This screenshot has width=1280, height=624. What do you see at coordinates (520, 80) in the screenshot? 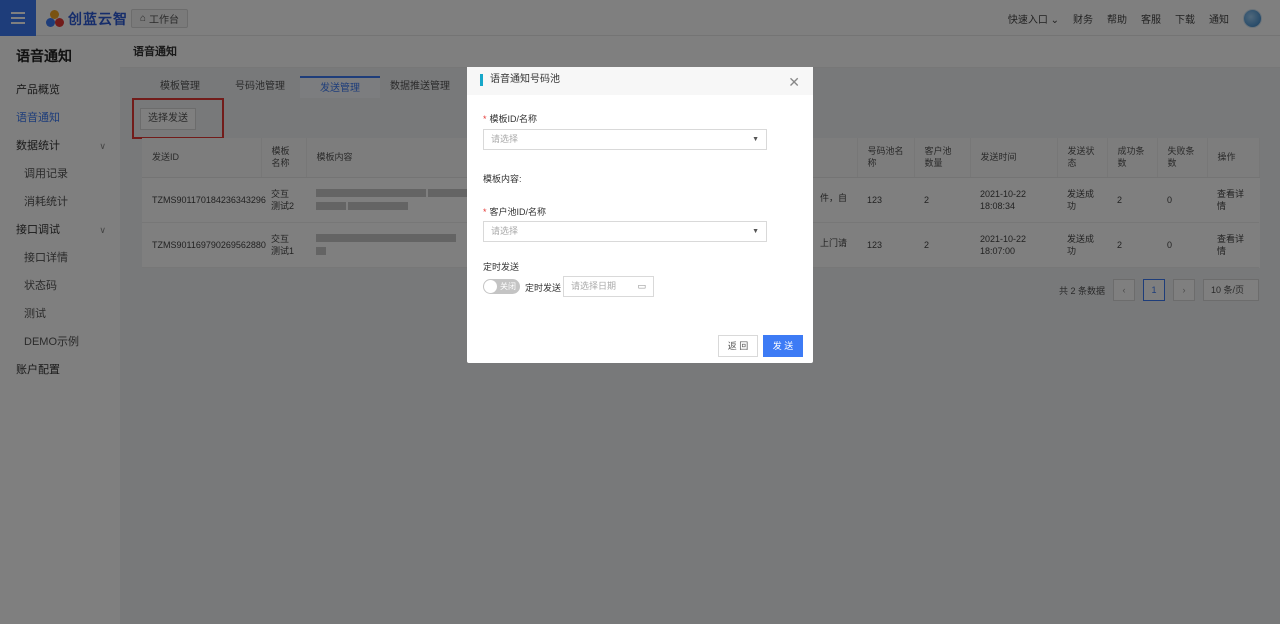
I see `dialog-title: 语音通知号码池` at bounding box center [520, 80].